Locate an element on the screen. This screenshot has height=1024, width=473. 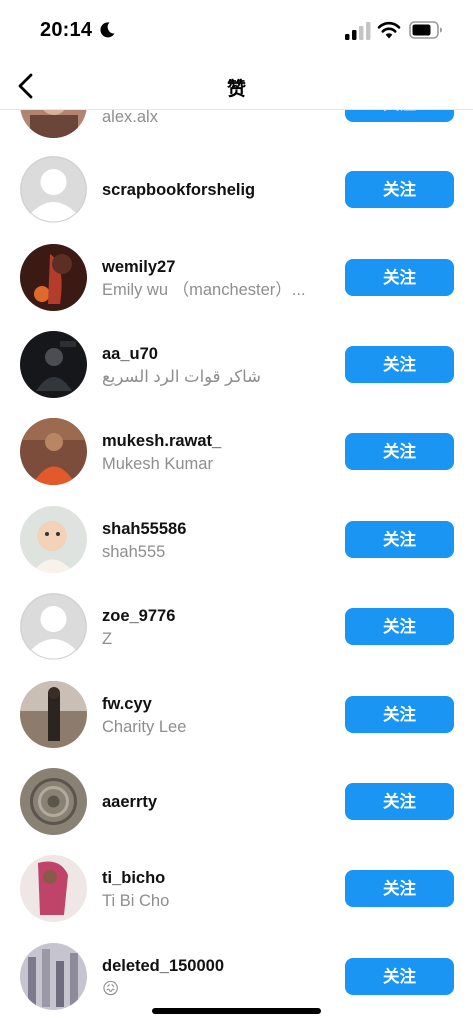
list-item: fw.cyy Charity Lee 关注 is located at coordinates (236, 724).